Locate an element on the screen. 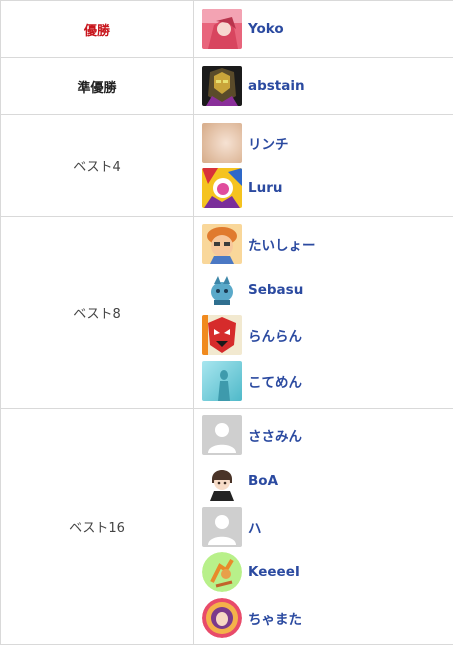 The height and width of the screenshot is (645, 453). player-entry: Yoko is located at coordinates (323, 29).